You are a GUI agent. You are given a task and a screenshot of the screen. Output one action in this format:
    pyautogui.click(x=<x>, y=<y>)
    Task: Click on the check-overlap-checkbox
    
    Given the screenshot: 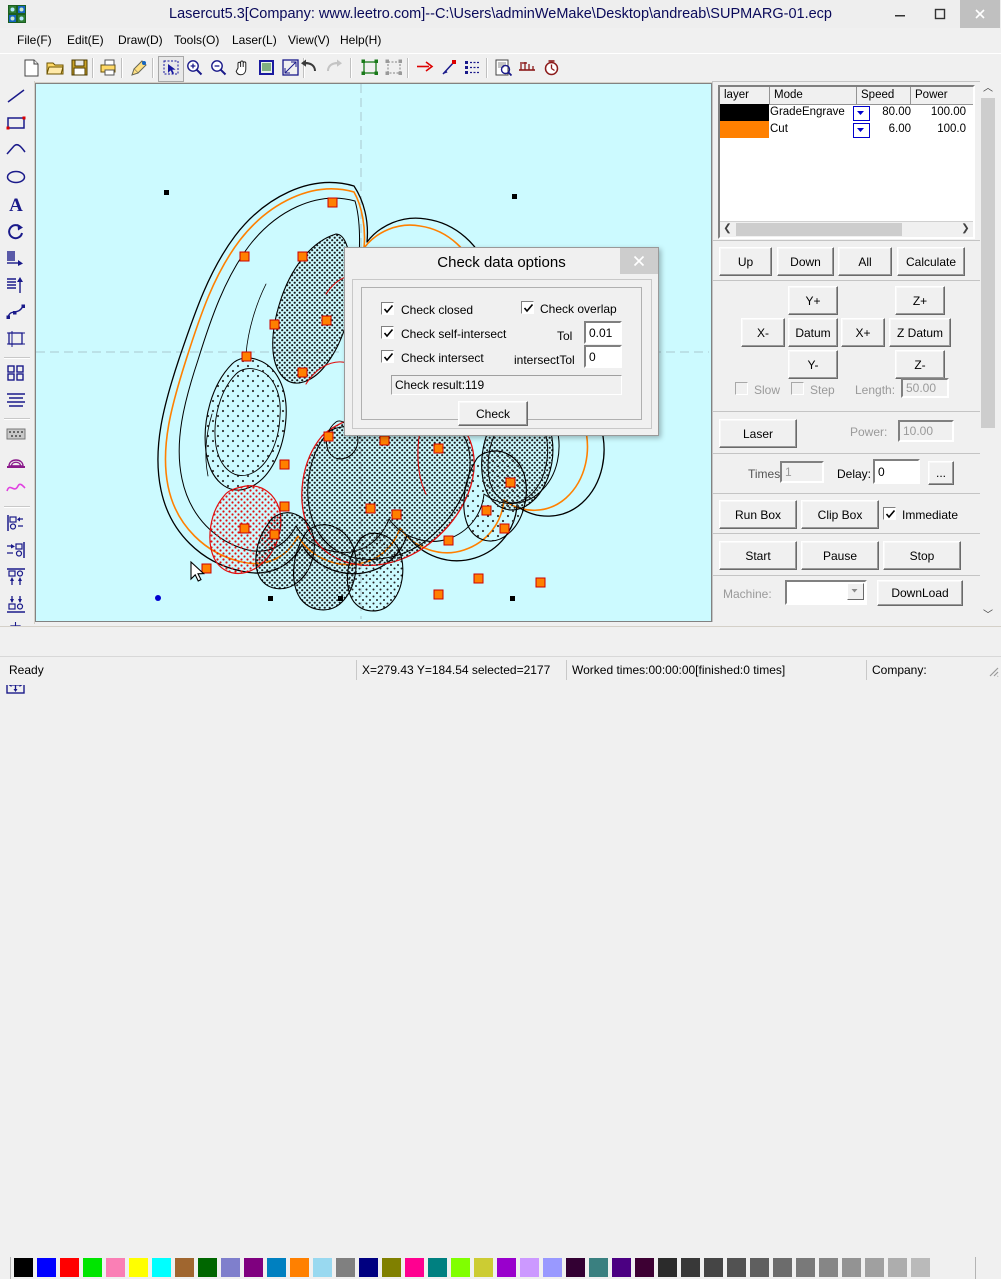 What is the action you would take?
    pyautogui.click(x=527, y=307)
    